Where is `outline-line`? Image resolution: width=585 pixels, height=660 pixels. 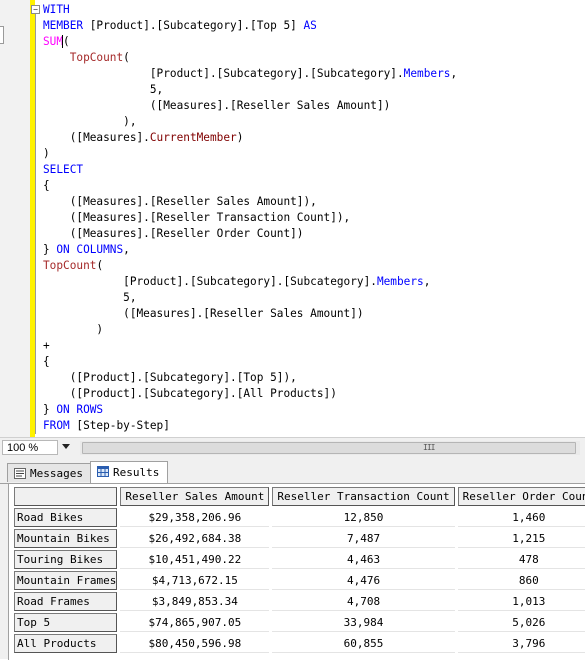 outline-line is located at coordinates (35, 224).